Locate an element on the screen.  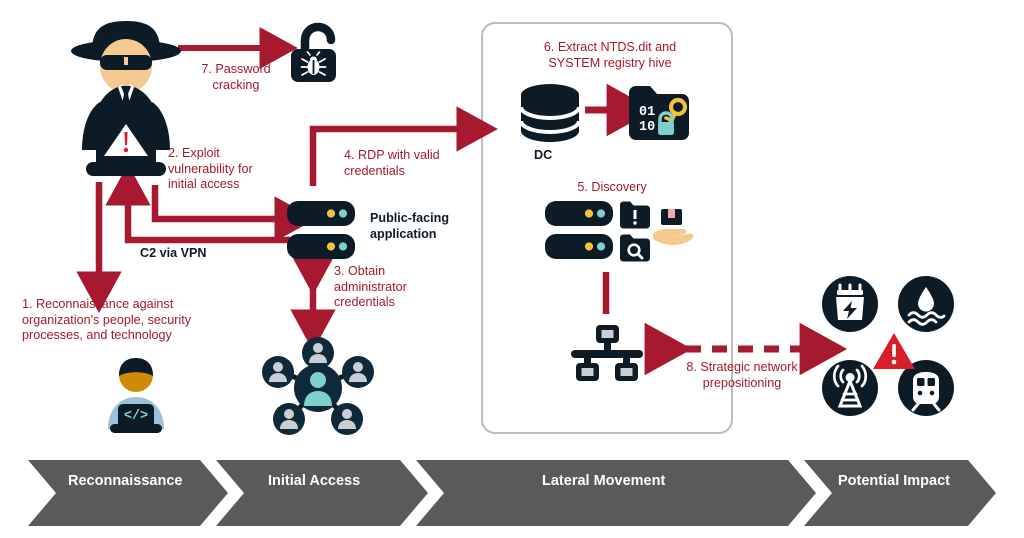
power-plant-icon is located at coordinates (850, 304).